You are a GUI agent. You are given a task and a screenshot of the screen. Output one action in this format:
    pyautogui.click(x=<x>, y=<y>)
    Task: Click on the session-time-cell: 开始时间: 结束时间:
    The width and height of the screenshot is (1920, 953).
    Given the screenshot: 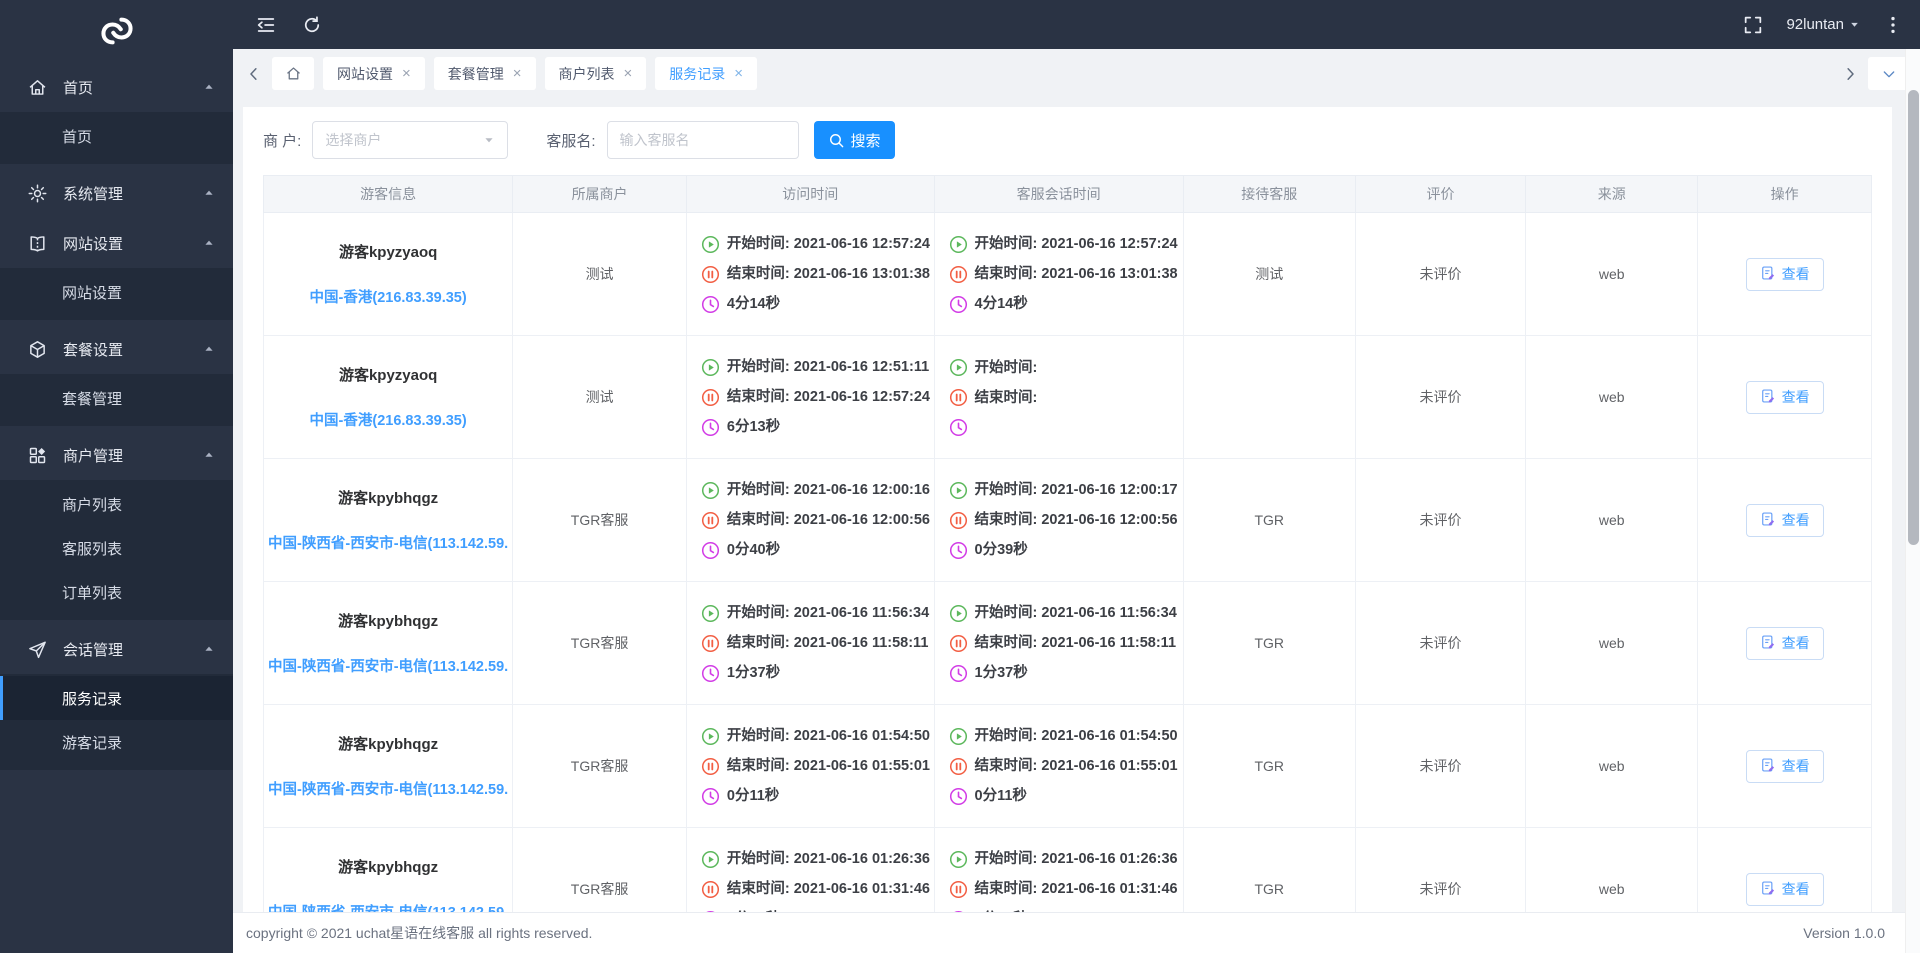 What is the action you would take?
    pyautogui.click(x=1058, y=397)
    